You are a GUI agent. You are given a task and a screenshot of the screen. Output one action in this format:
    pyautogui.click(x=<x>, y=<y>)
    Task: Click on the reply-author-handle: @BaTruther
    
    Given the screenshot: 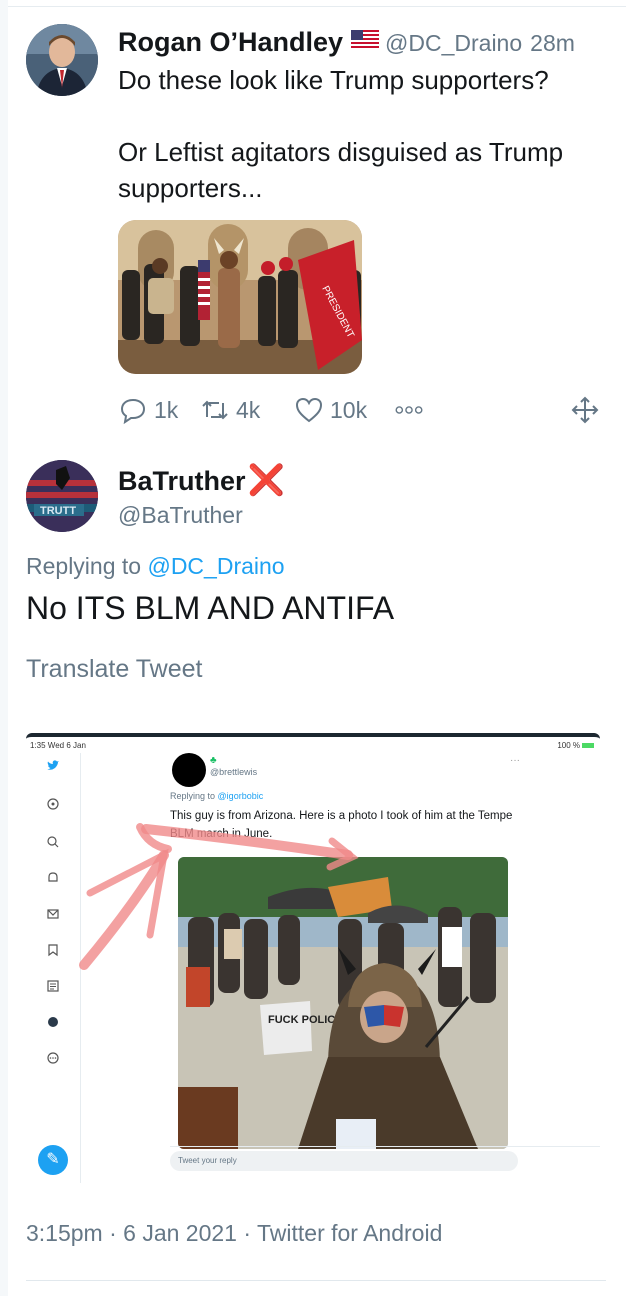 What is the action you would take?
    pyautogui.click(x=180, y=515)
    